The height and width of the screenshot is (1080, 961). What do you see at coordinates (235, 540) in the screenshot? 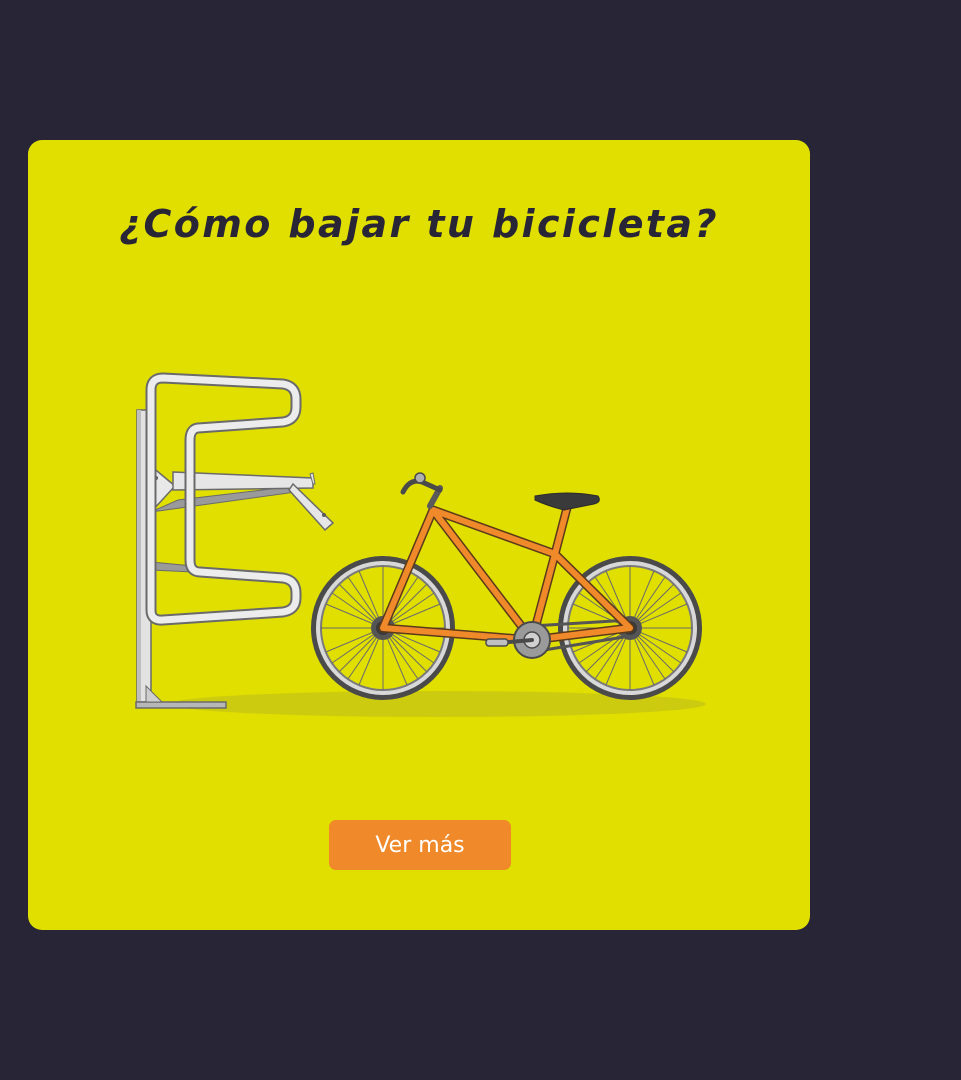
I see `rack-icon` at bounding box center [235, 540].